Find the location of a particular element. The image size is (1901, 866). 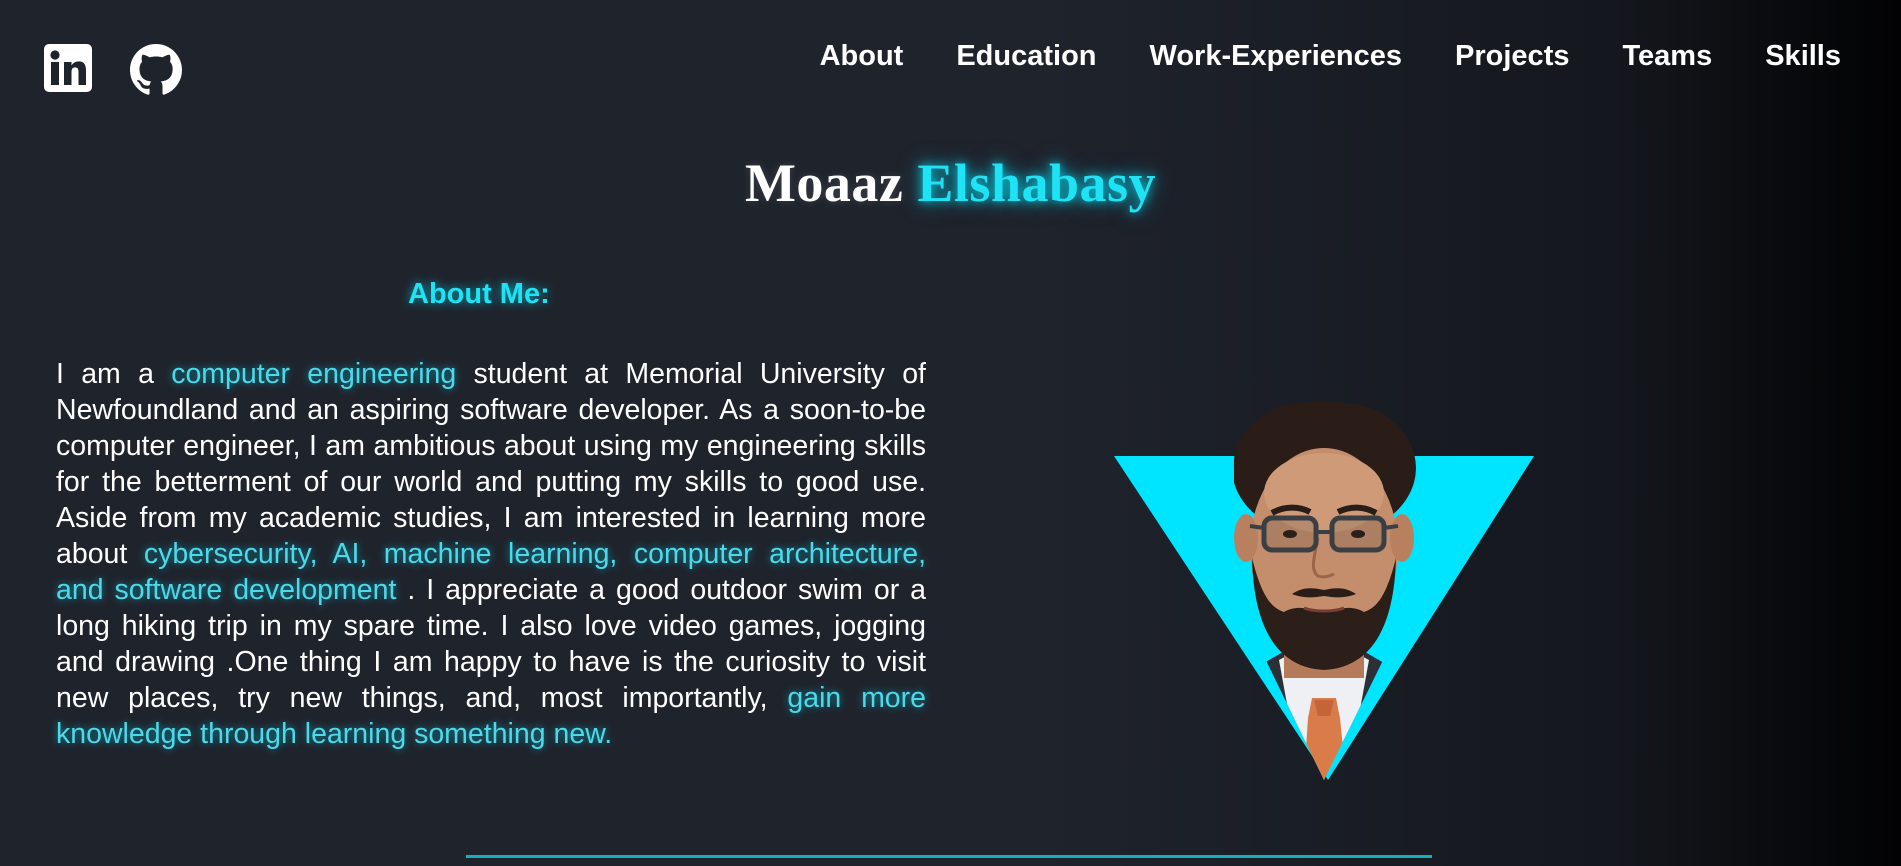

linkedin-icon is located at coordinates (68, 68).